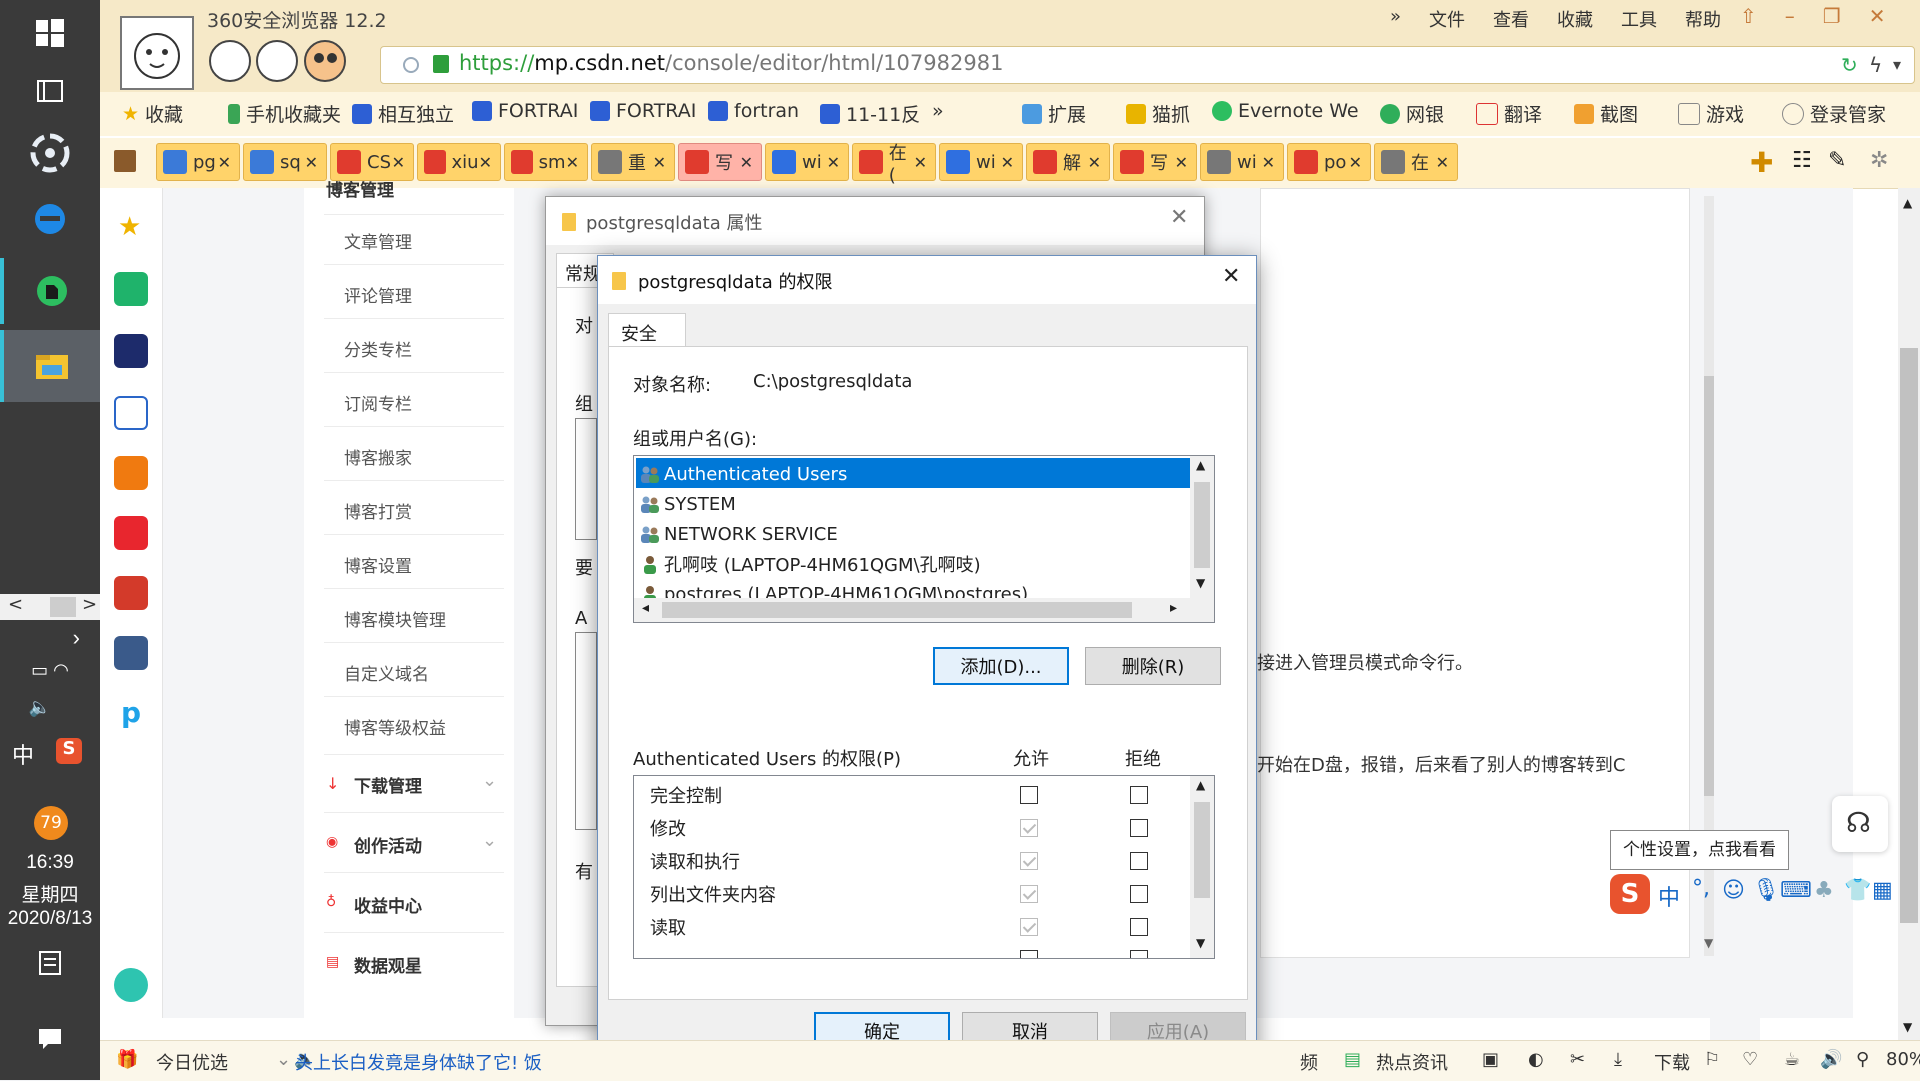  I want to click on browser-tab: sq ✕, so click(285, 162).